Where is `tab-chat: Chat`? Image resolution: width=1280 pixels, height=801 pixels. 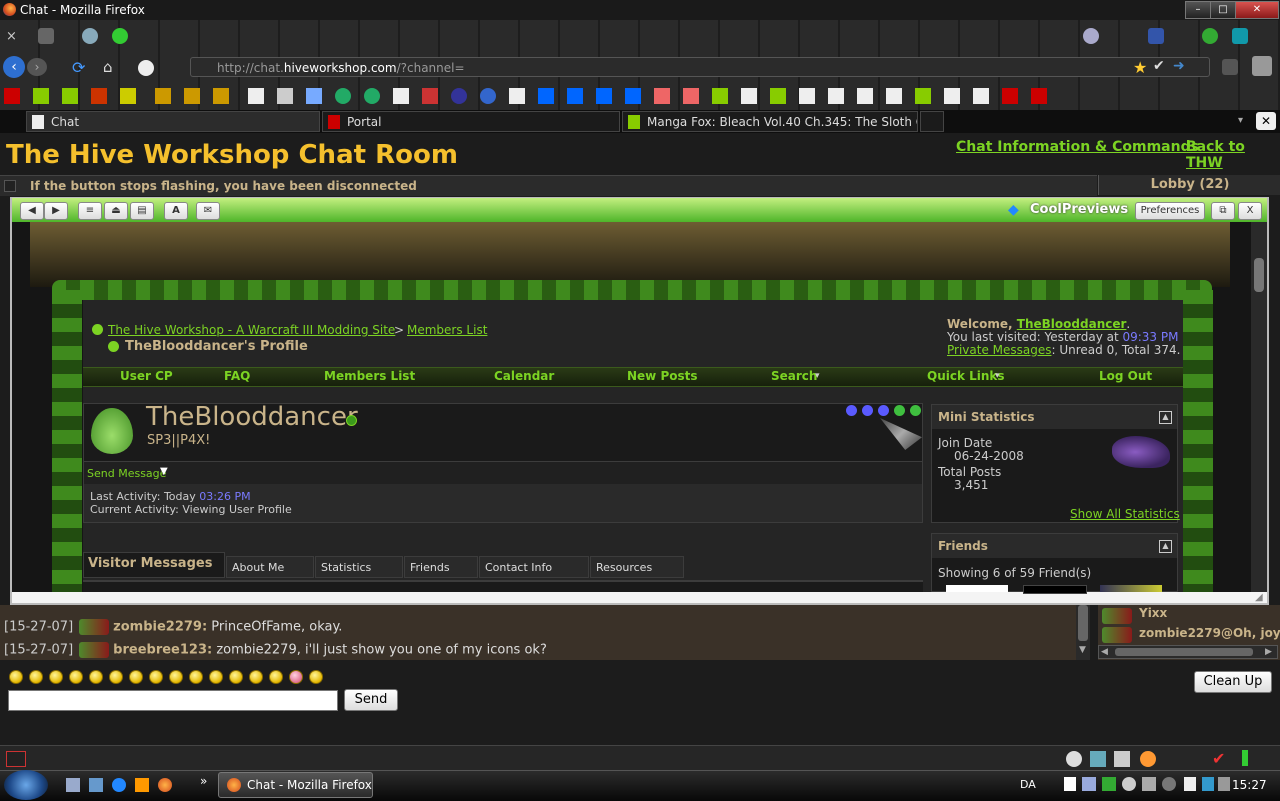 tab-chat: Chat is located at coordinates (173, 121).